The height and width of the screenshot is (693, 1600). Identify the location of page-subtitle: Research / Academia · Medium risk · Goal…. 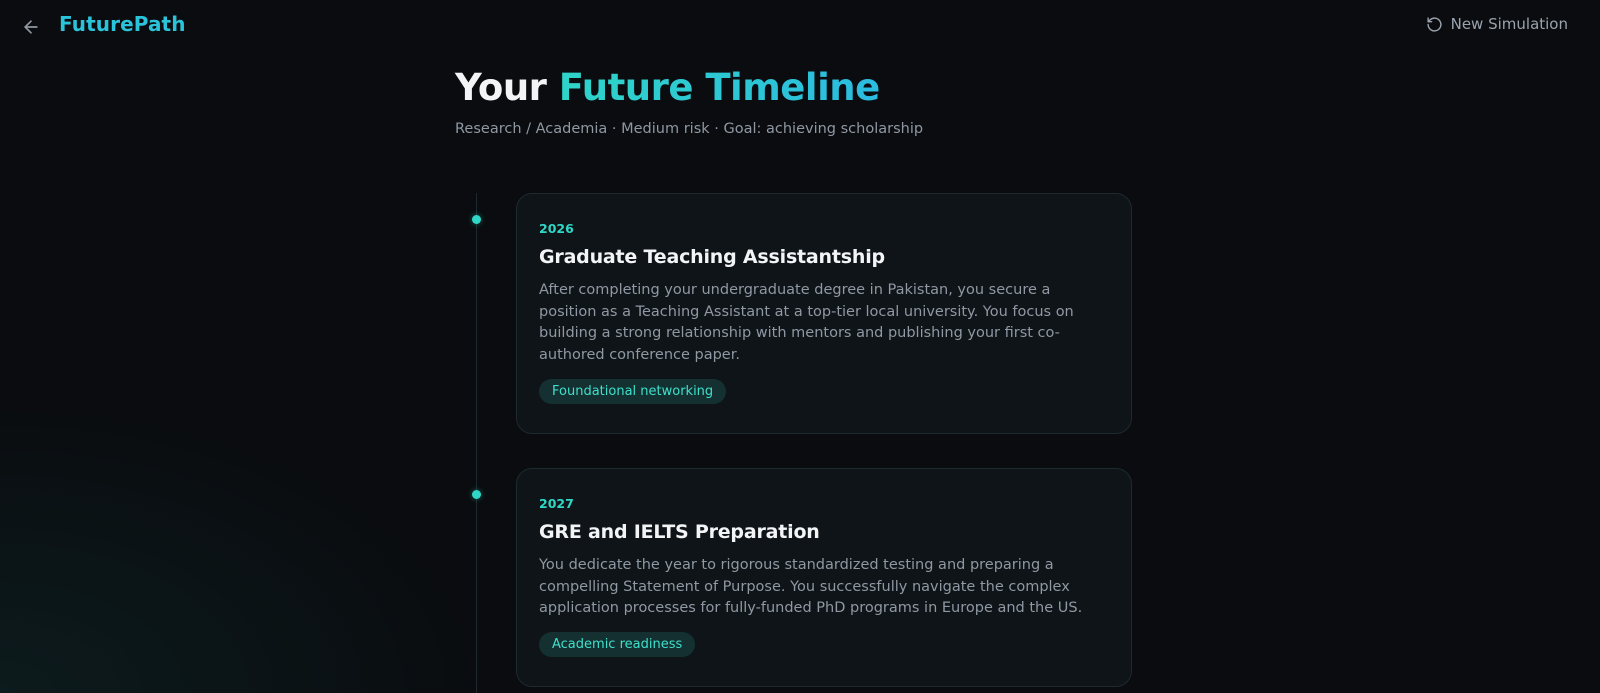
(689, 129).